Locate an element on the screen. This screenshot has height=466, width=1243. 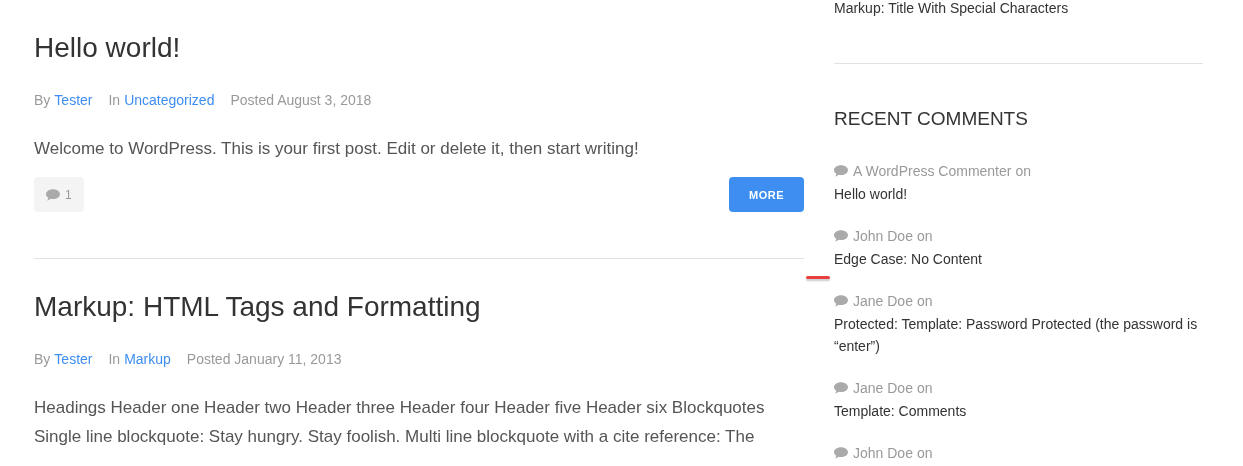
comment-author: A WordPress Commenter is located at coordinates (932, 171).